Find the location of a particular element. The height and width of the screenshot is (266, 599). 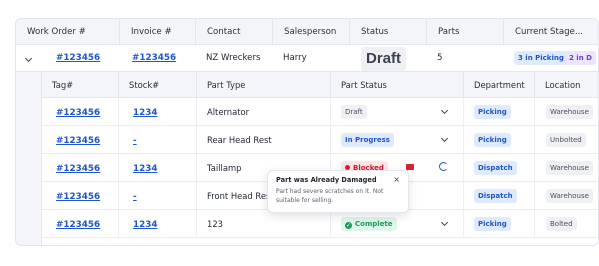

close-icon: × is located at coordinates (396, 179).